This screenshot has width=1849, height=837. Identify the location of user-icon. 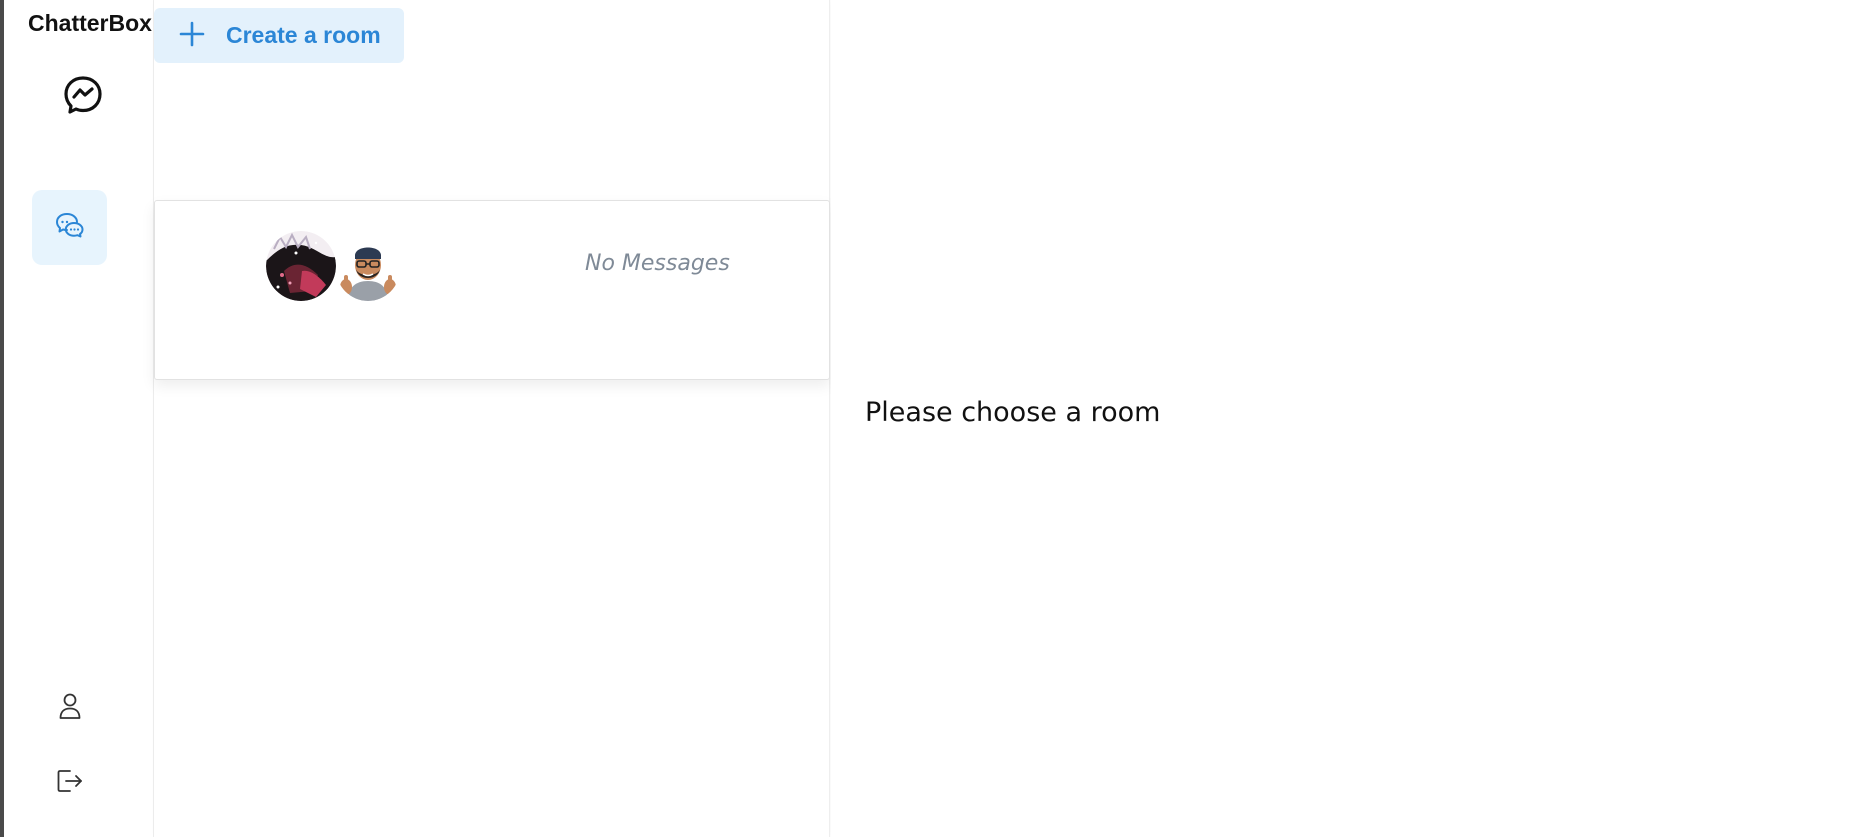
(70, 708).